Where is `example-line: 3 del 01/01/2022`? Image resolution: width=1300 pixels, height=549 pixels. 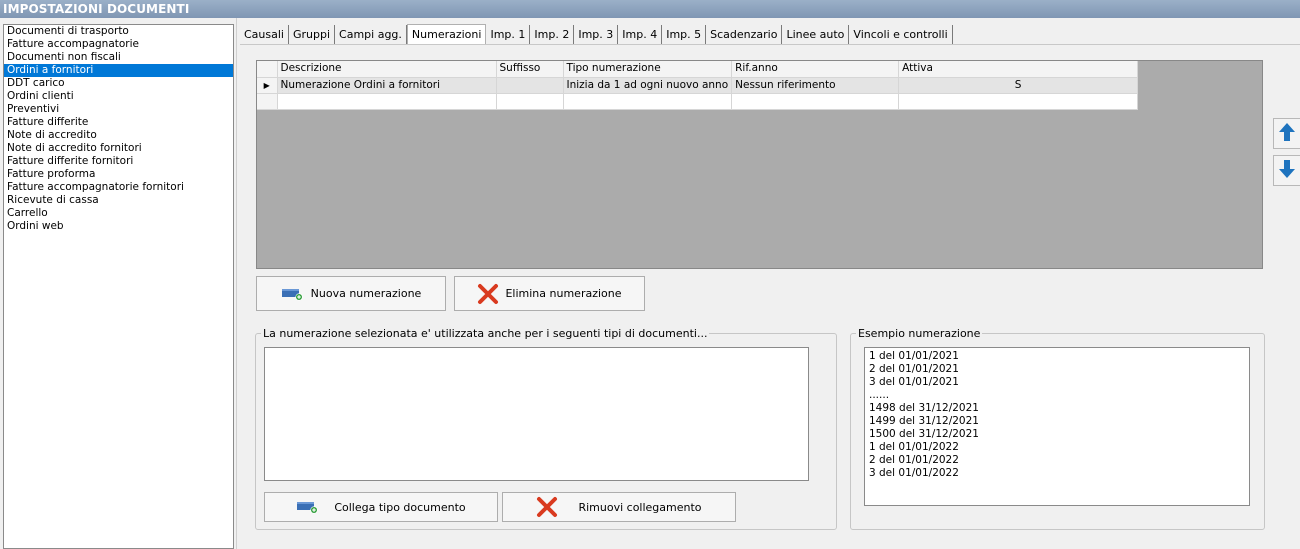 example-line: 3 del 01/01/2022 is located at coordinates (914, 473).